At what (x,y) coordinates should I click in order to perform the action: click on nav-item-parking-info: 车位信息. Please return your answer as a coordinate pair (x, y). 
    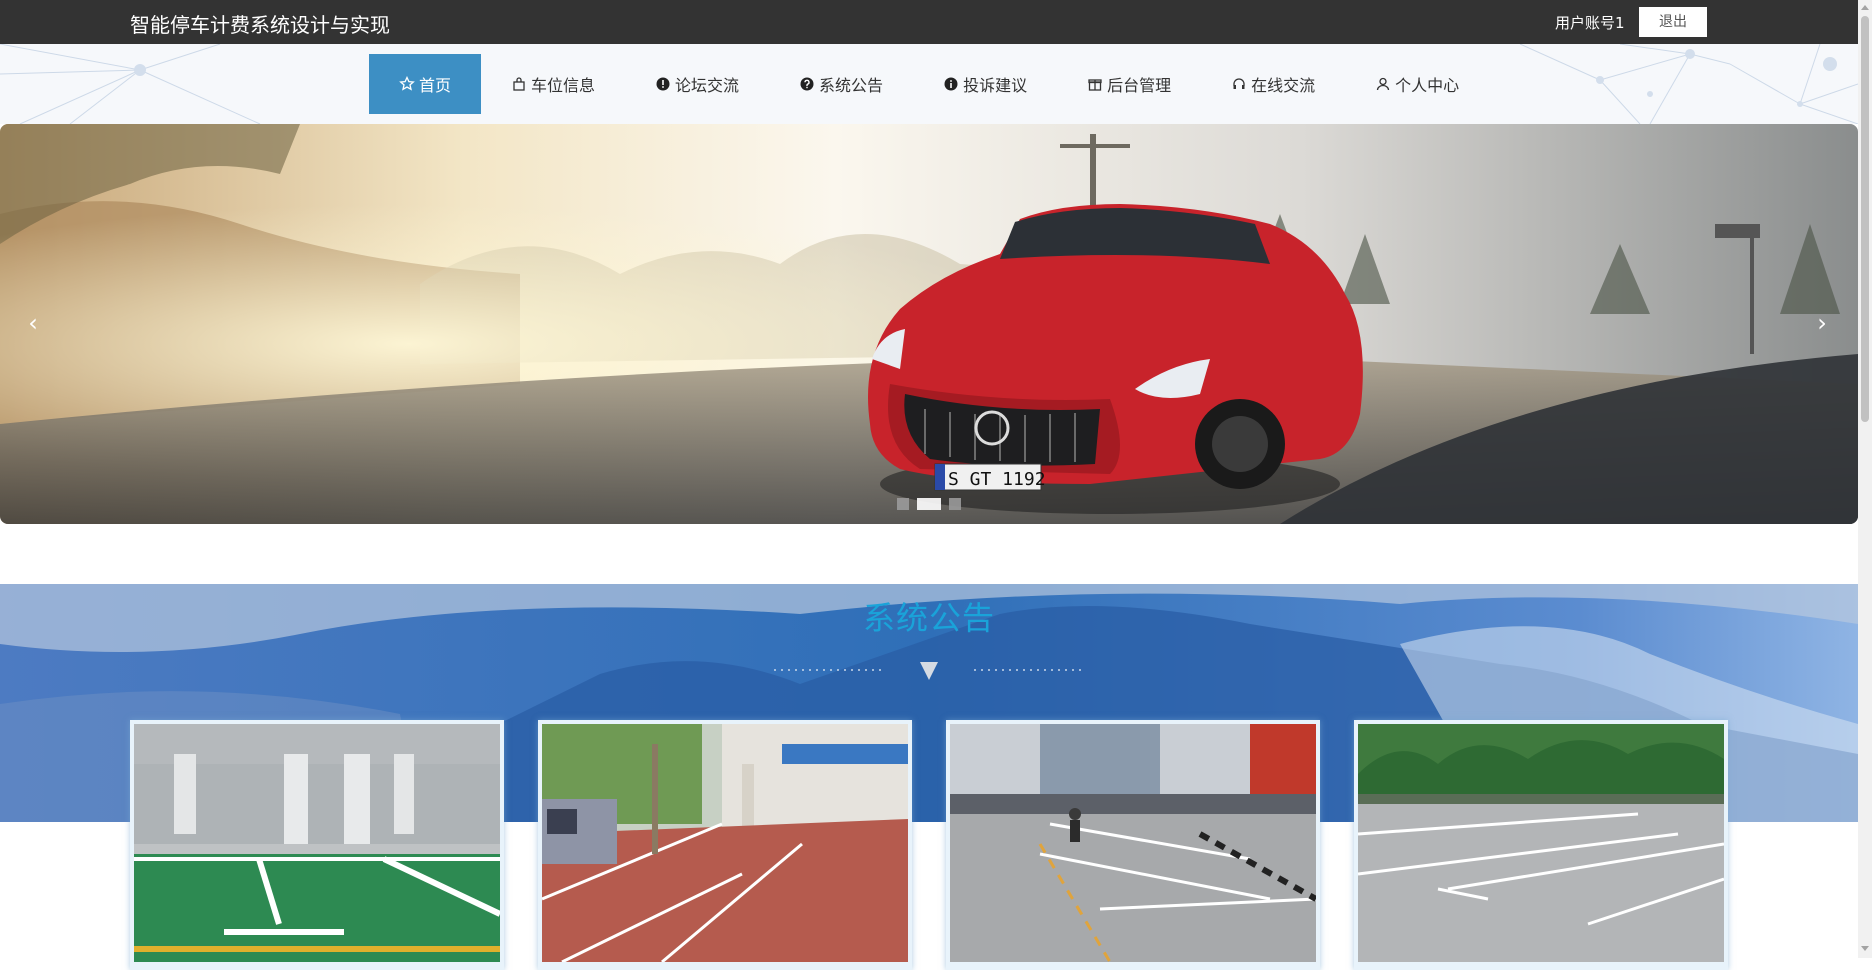
    Looking at the image, I should click on (553, 84).